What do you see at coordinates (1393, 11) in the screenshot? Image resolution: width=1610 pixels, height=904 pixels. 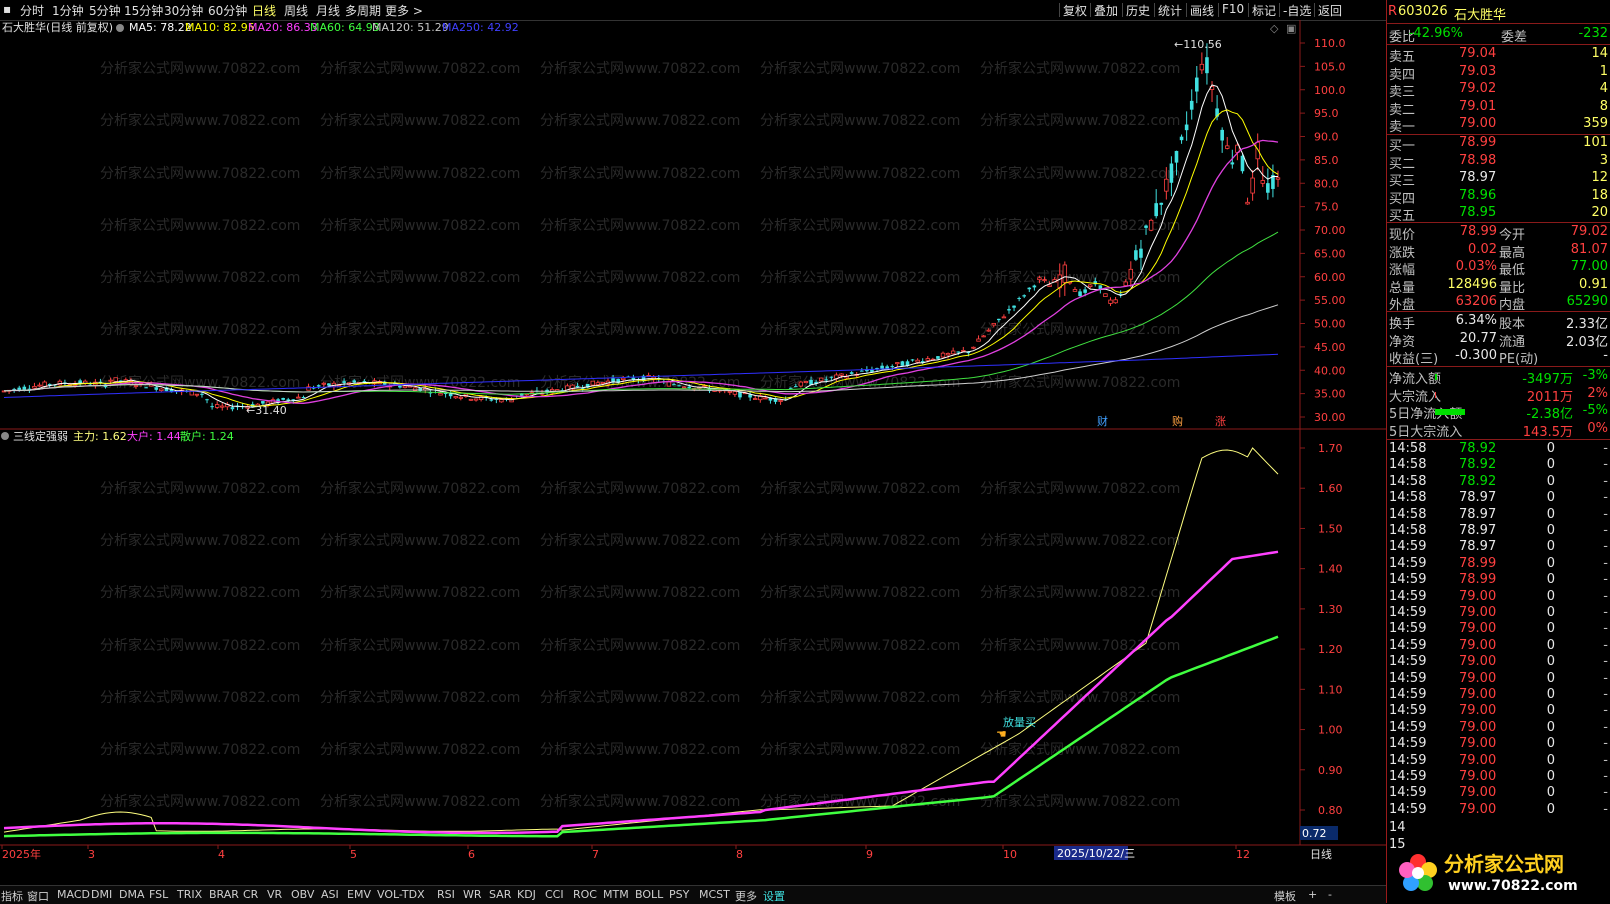 I see `r-badge: R` at bounding box center [1393, 11].